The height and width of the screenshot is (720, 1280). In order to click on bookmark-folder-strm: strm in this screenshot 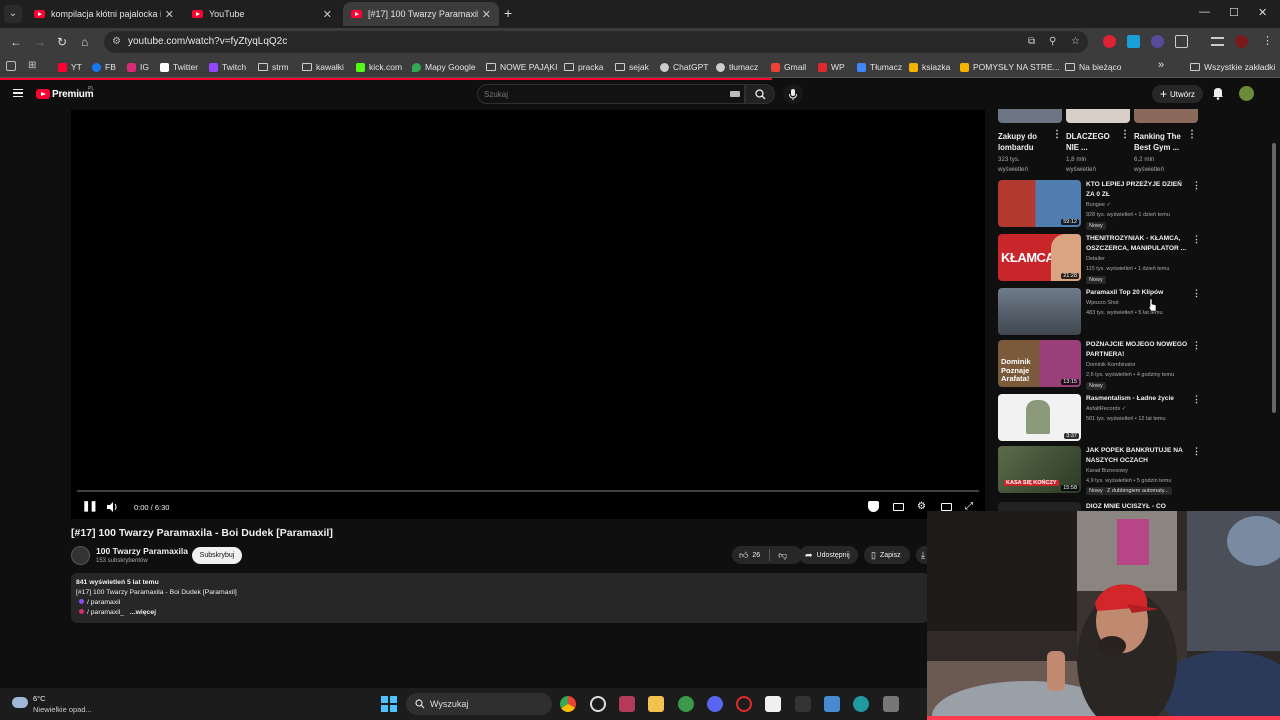, I will do `click(273, 67)`.